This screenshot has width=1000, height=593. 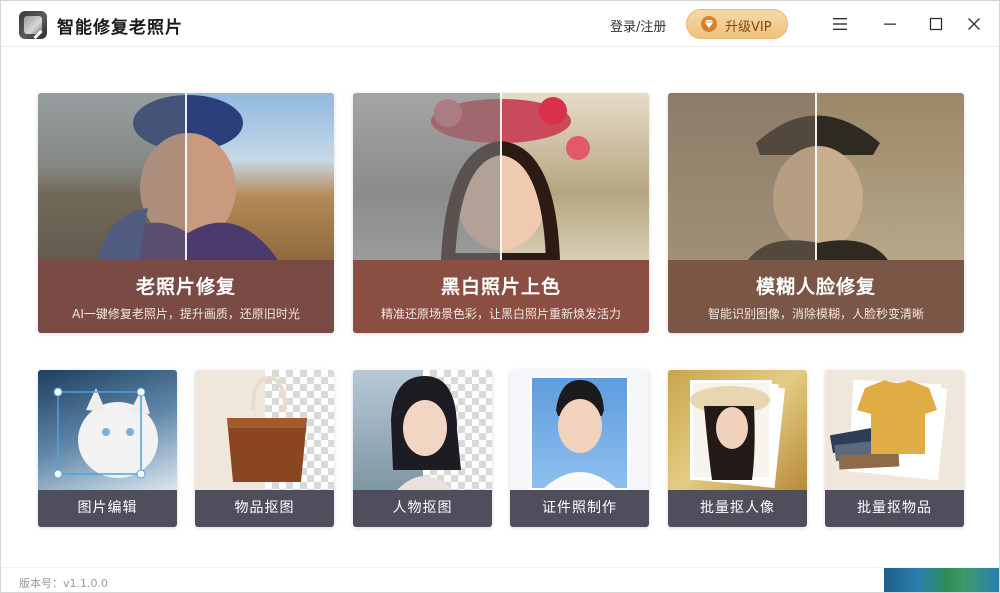 I want to click on close-icon, so click(x=974, y=24).